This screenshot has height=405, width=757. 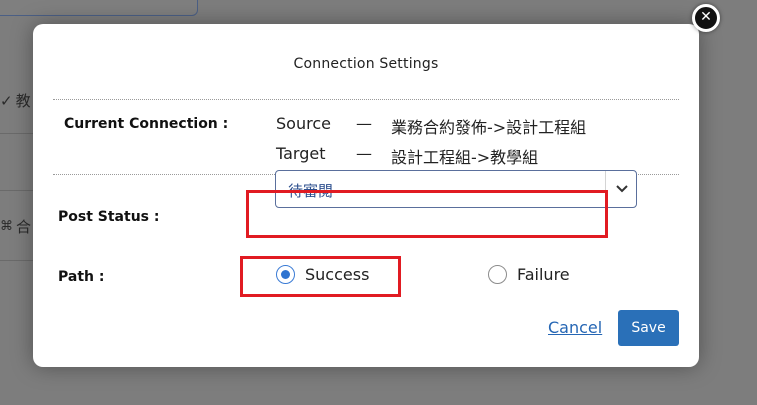 What do you see at coordinates (366, 64) in the screenshot?
I see `dialog-title: Connection Settings` at bounding box center [366, 64].